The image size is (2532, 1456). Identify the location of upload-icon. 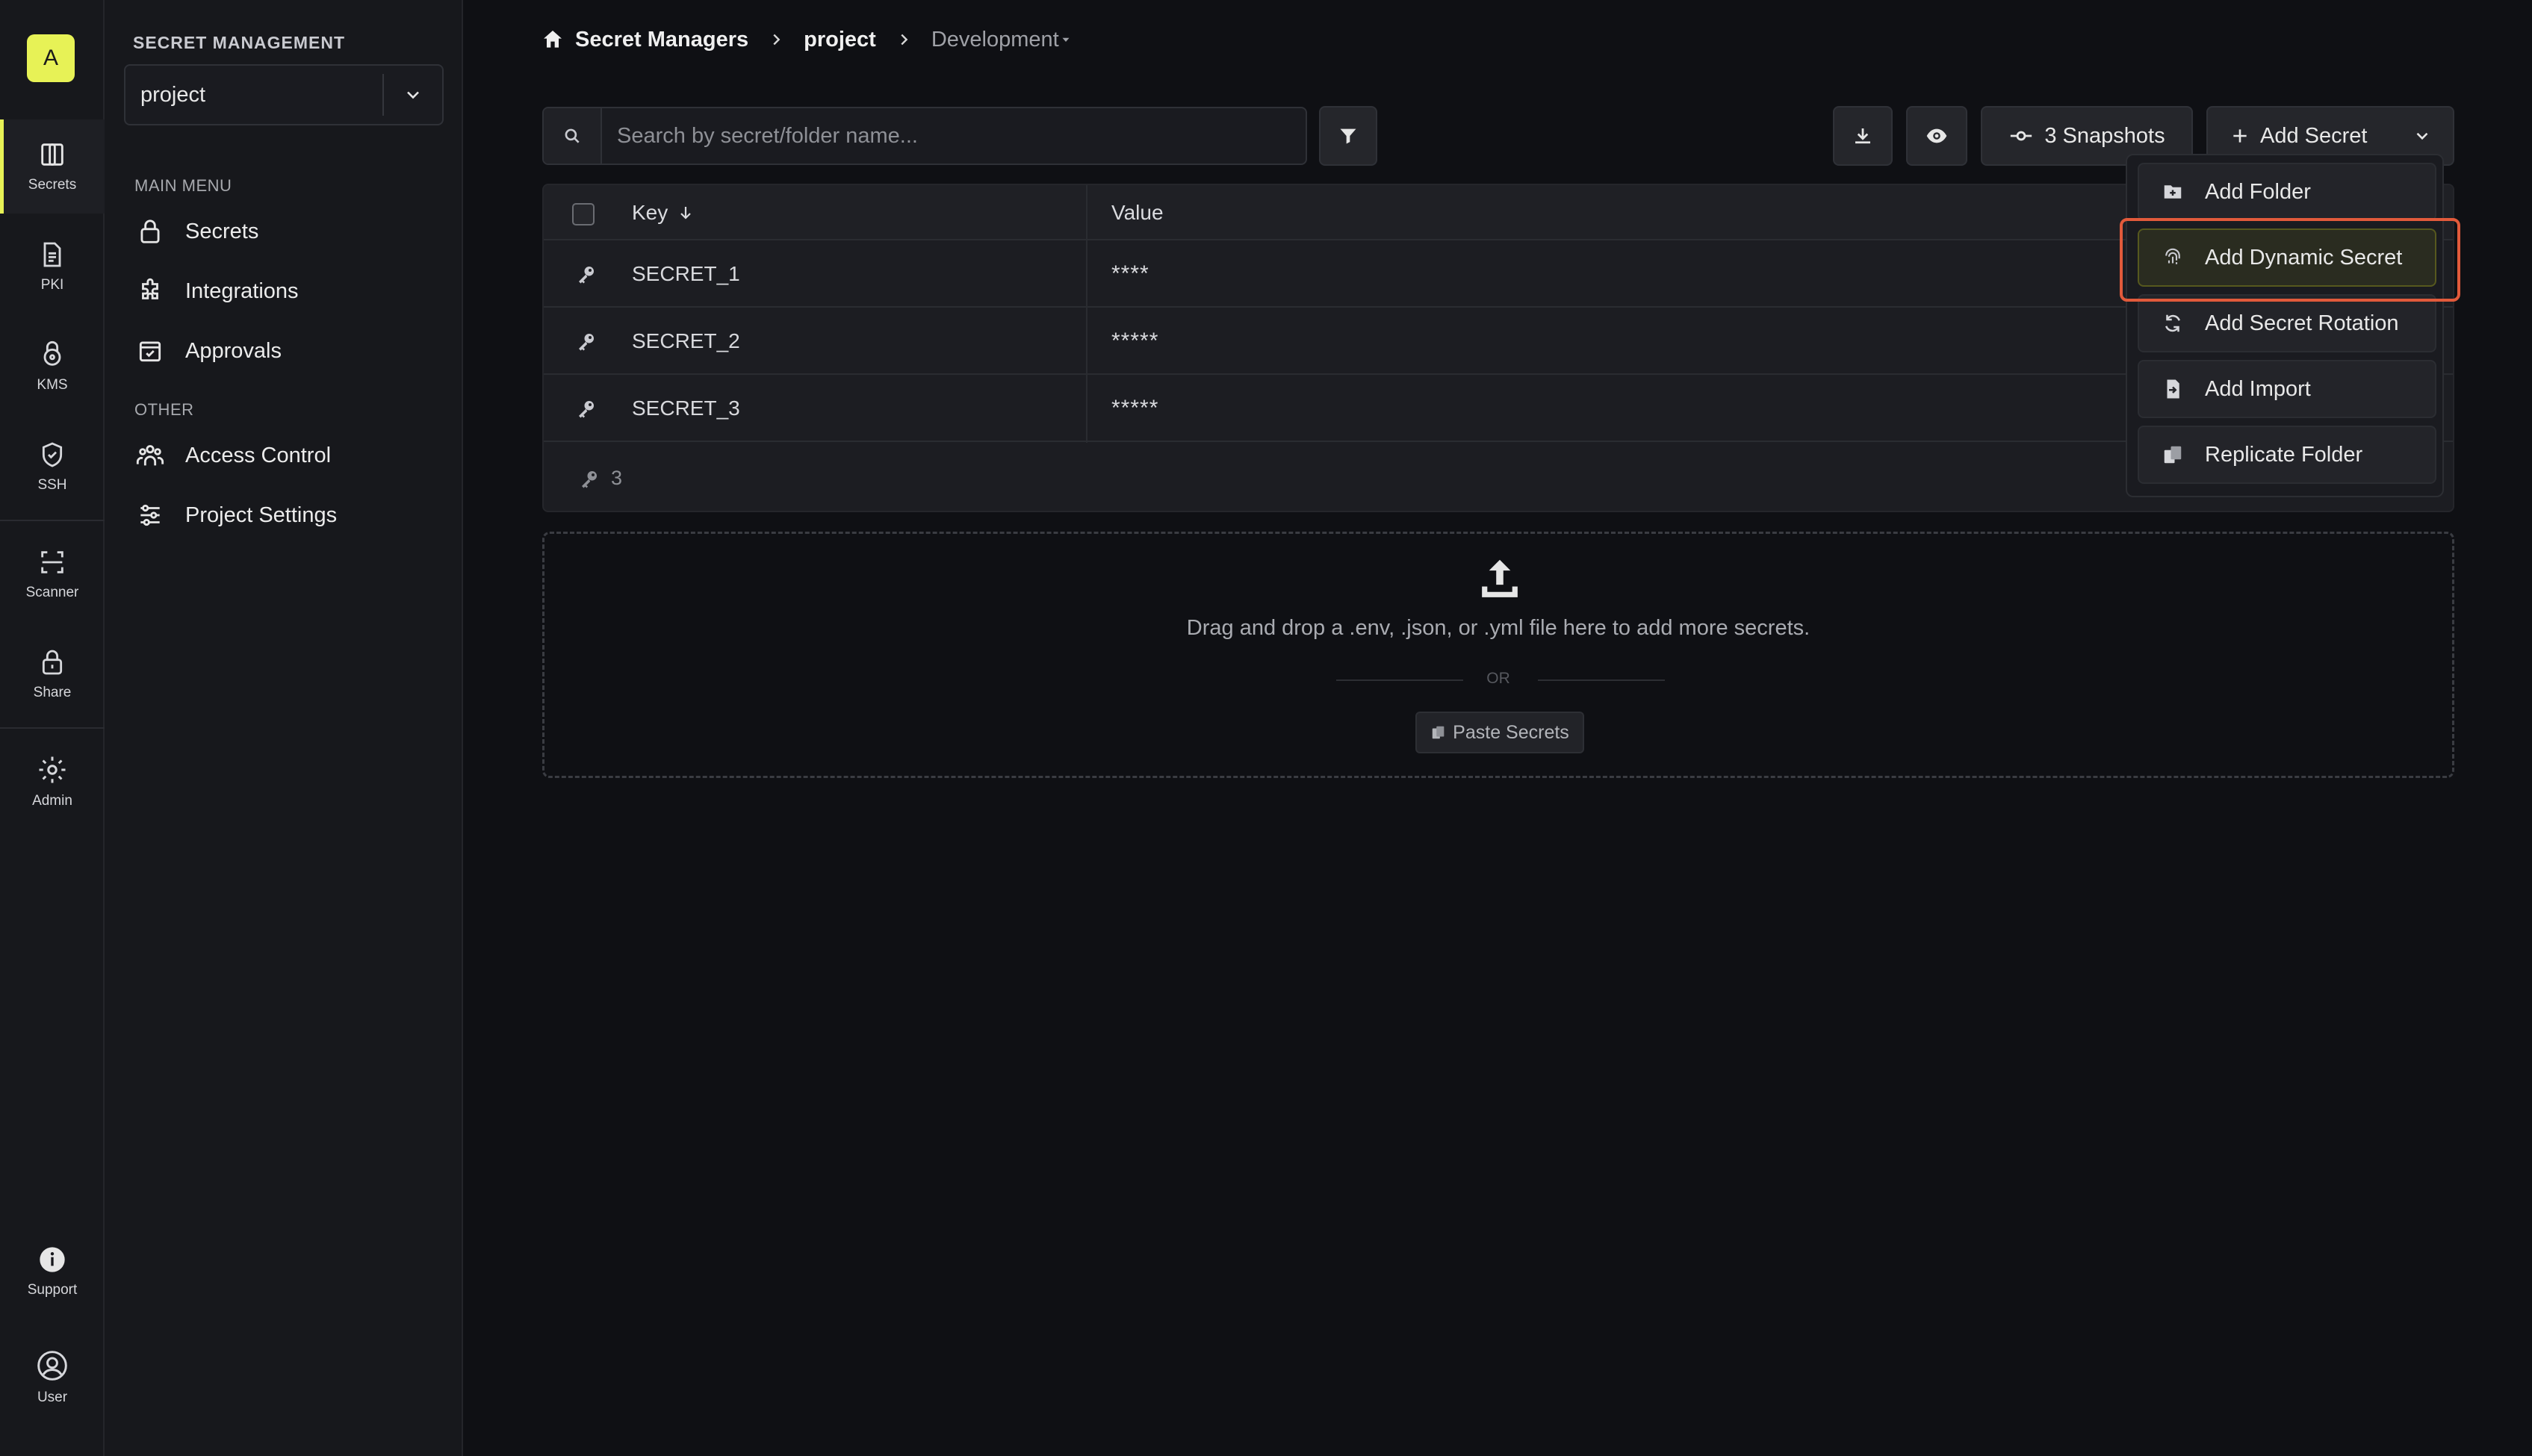
(1499, 579).